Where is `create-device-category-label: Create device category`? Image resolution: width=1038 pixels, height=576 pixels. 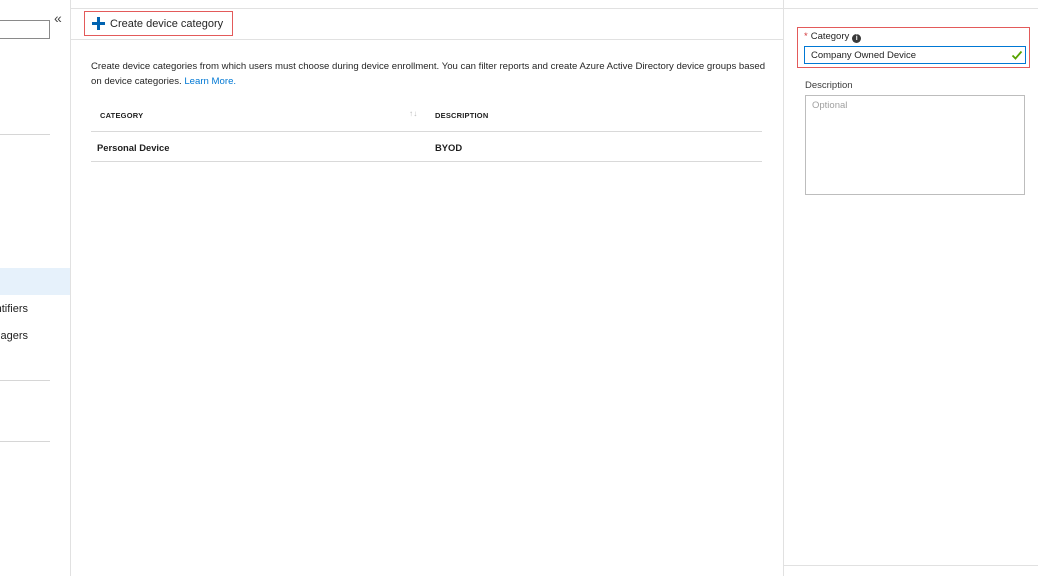
create-device-category-label: Create device category is located at coordinates (167, 23).